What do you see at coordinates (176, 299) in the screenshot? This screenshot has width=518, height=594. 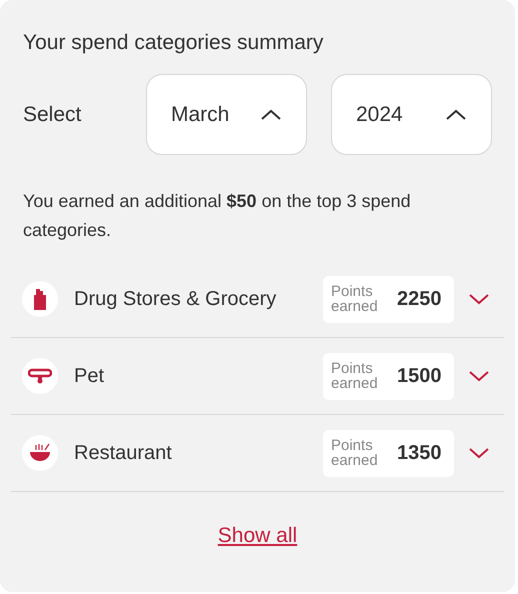 I see `category-name: Drug Stores & Grocery` at bounding box center [176, 299].